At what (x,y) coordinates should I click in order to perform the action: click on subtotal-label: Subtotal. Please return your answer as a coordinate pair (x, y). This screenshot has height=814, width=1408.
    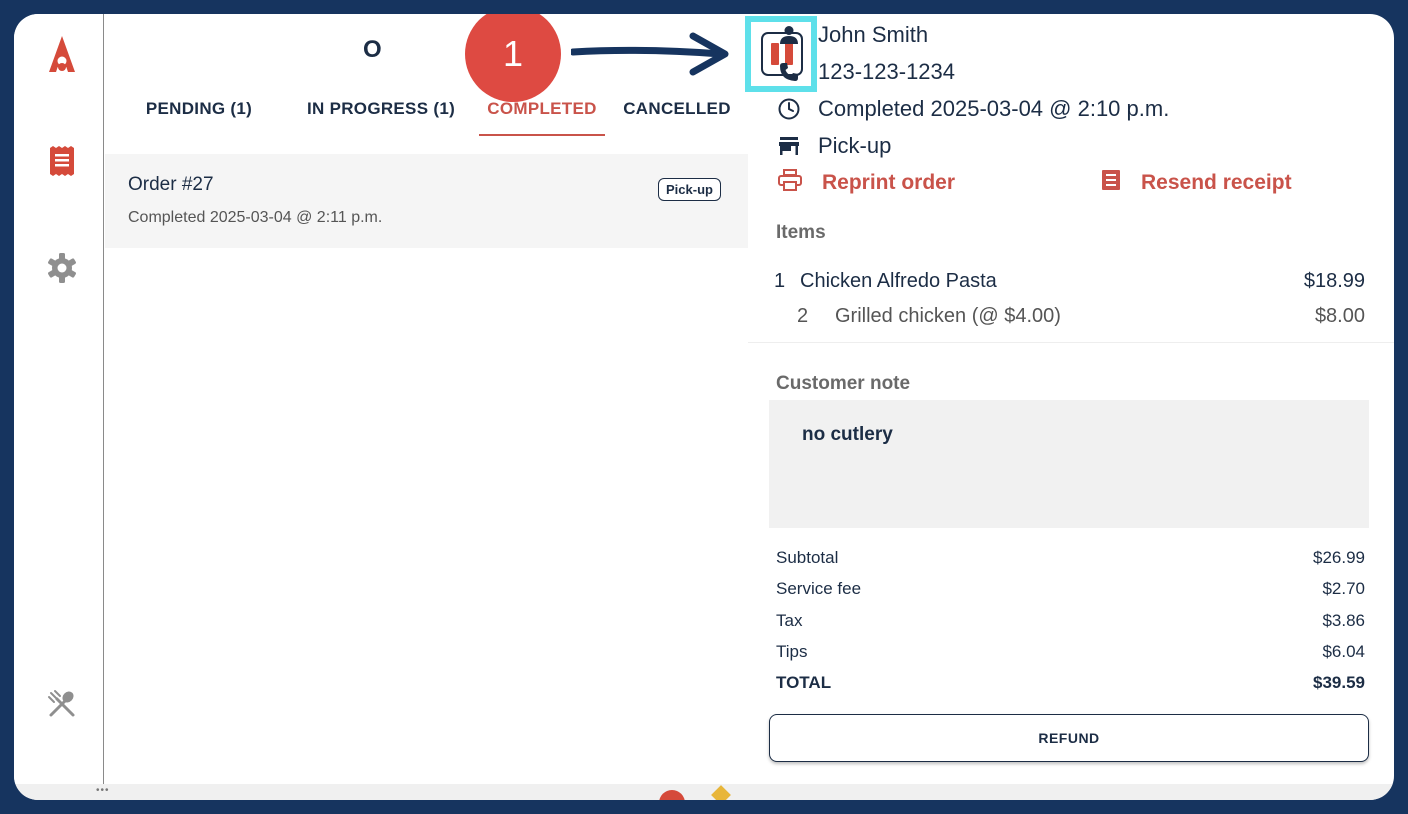
    Looking at the image, I should click on (807, 557).